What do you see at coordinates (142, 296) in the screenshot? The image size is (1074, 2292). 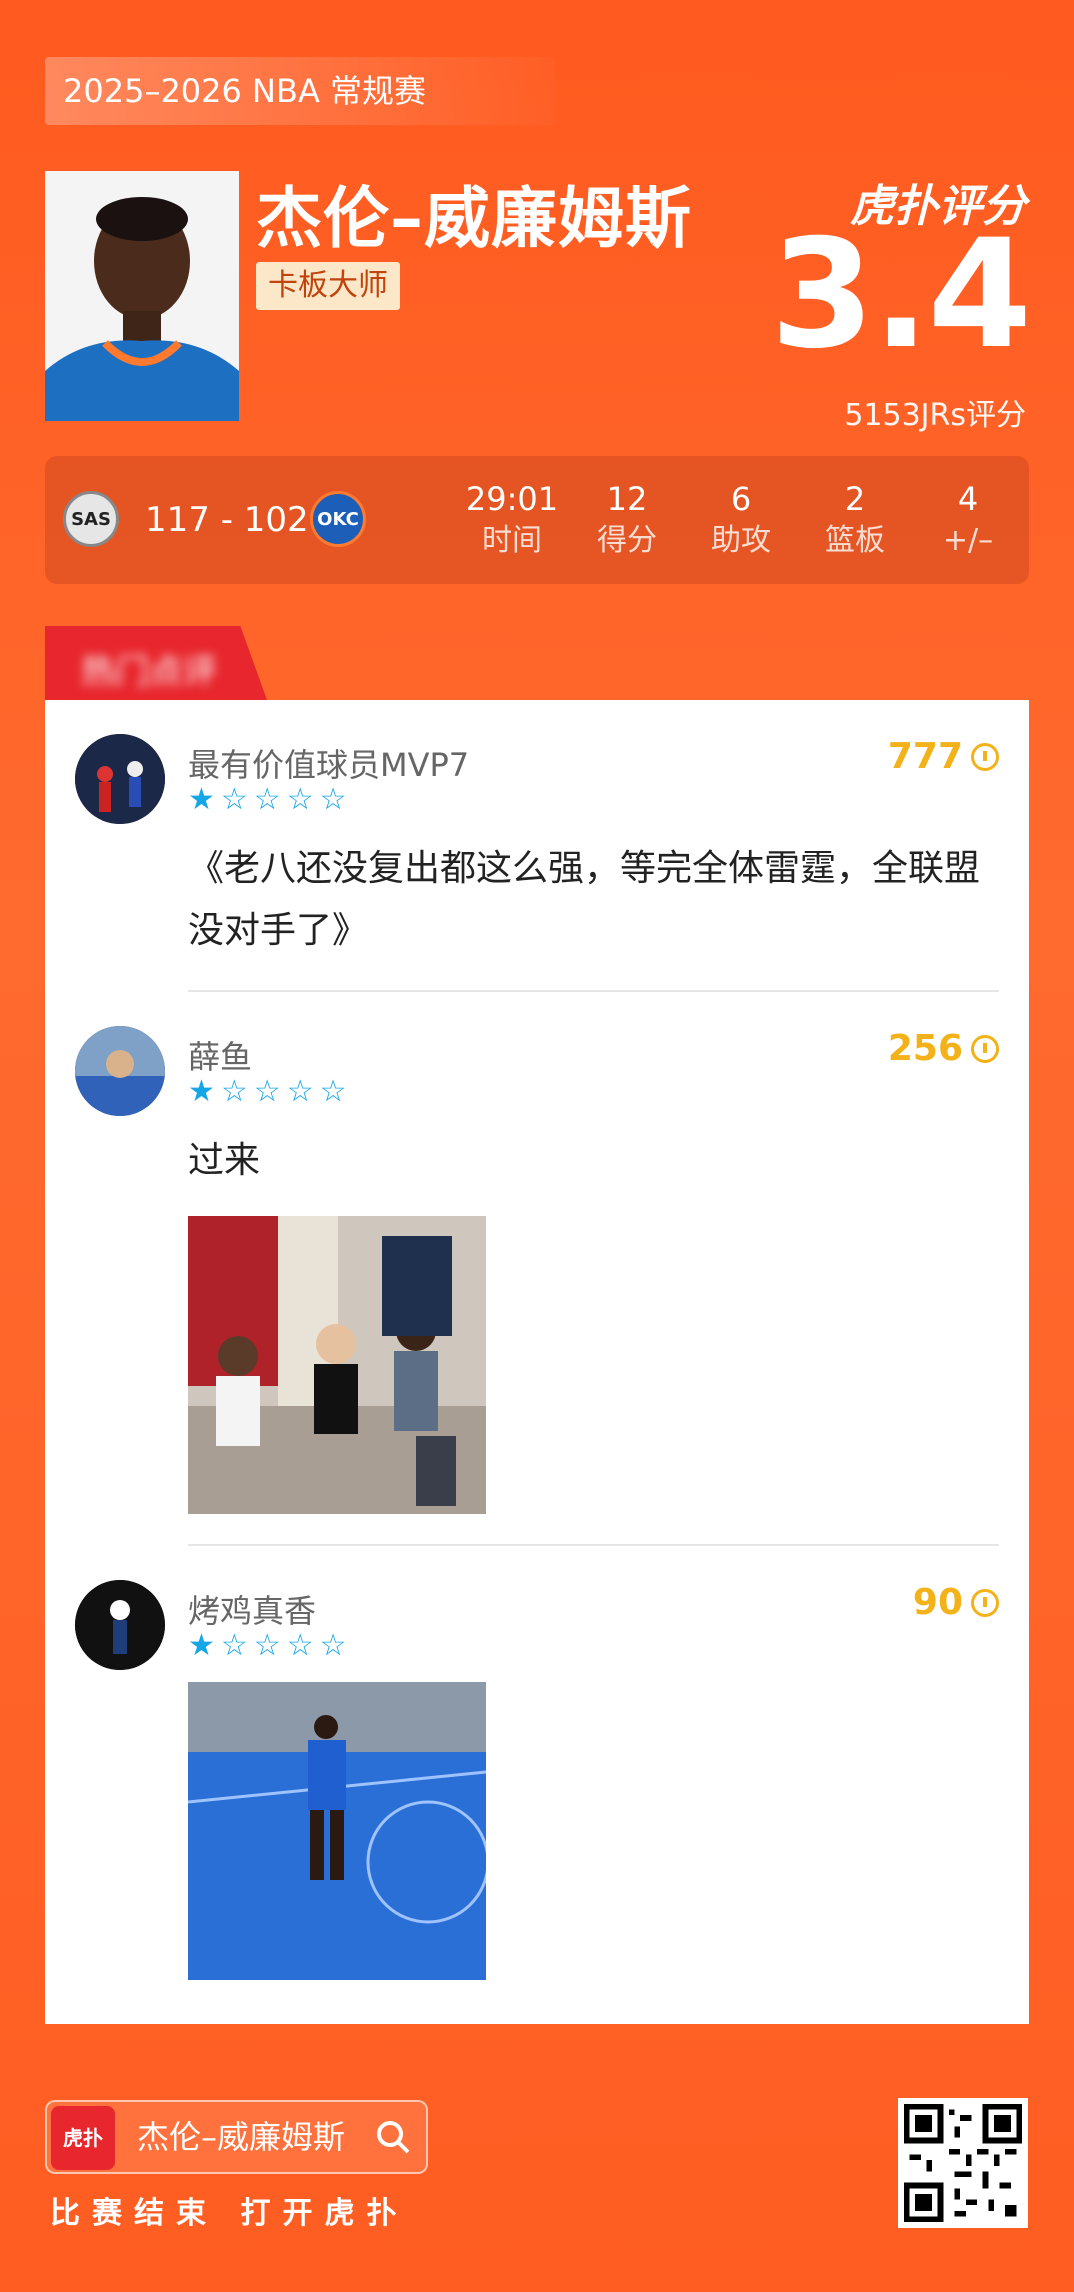 I see `player-photo` at bounding box center [142, 296].